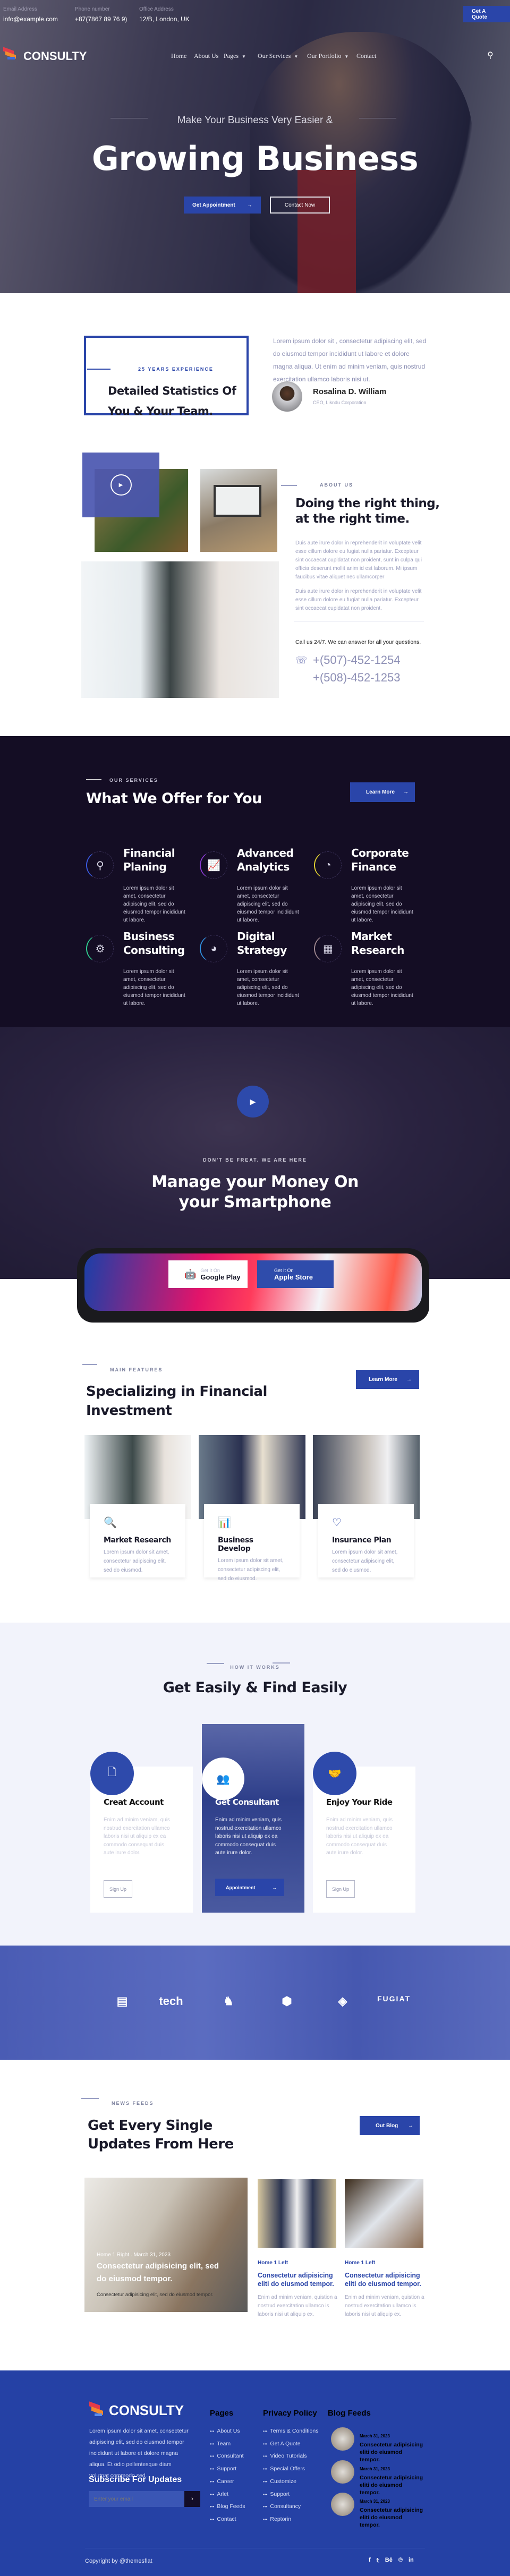 This screenshot has width=510, height=2576. Describe the element at coordinates (112, 1774) in the screenshot. I see `document-add-icon: 🗋` at that location.